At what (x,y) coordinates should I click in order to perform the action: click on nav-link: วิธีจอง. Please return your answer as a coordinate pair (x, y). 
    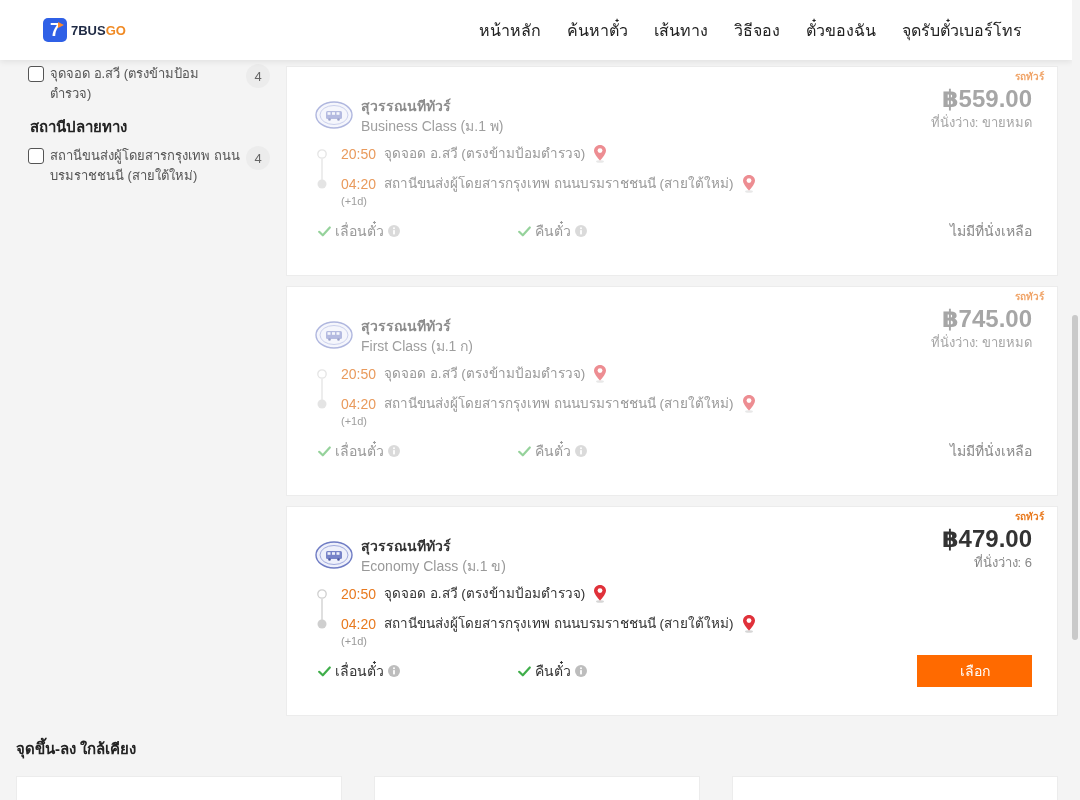
    Looking at the image, I should click on (757, 30).